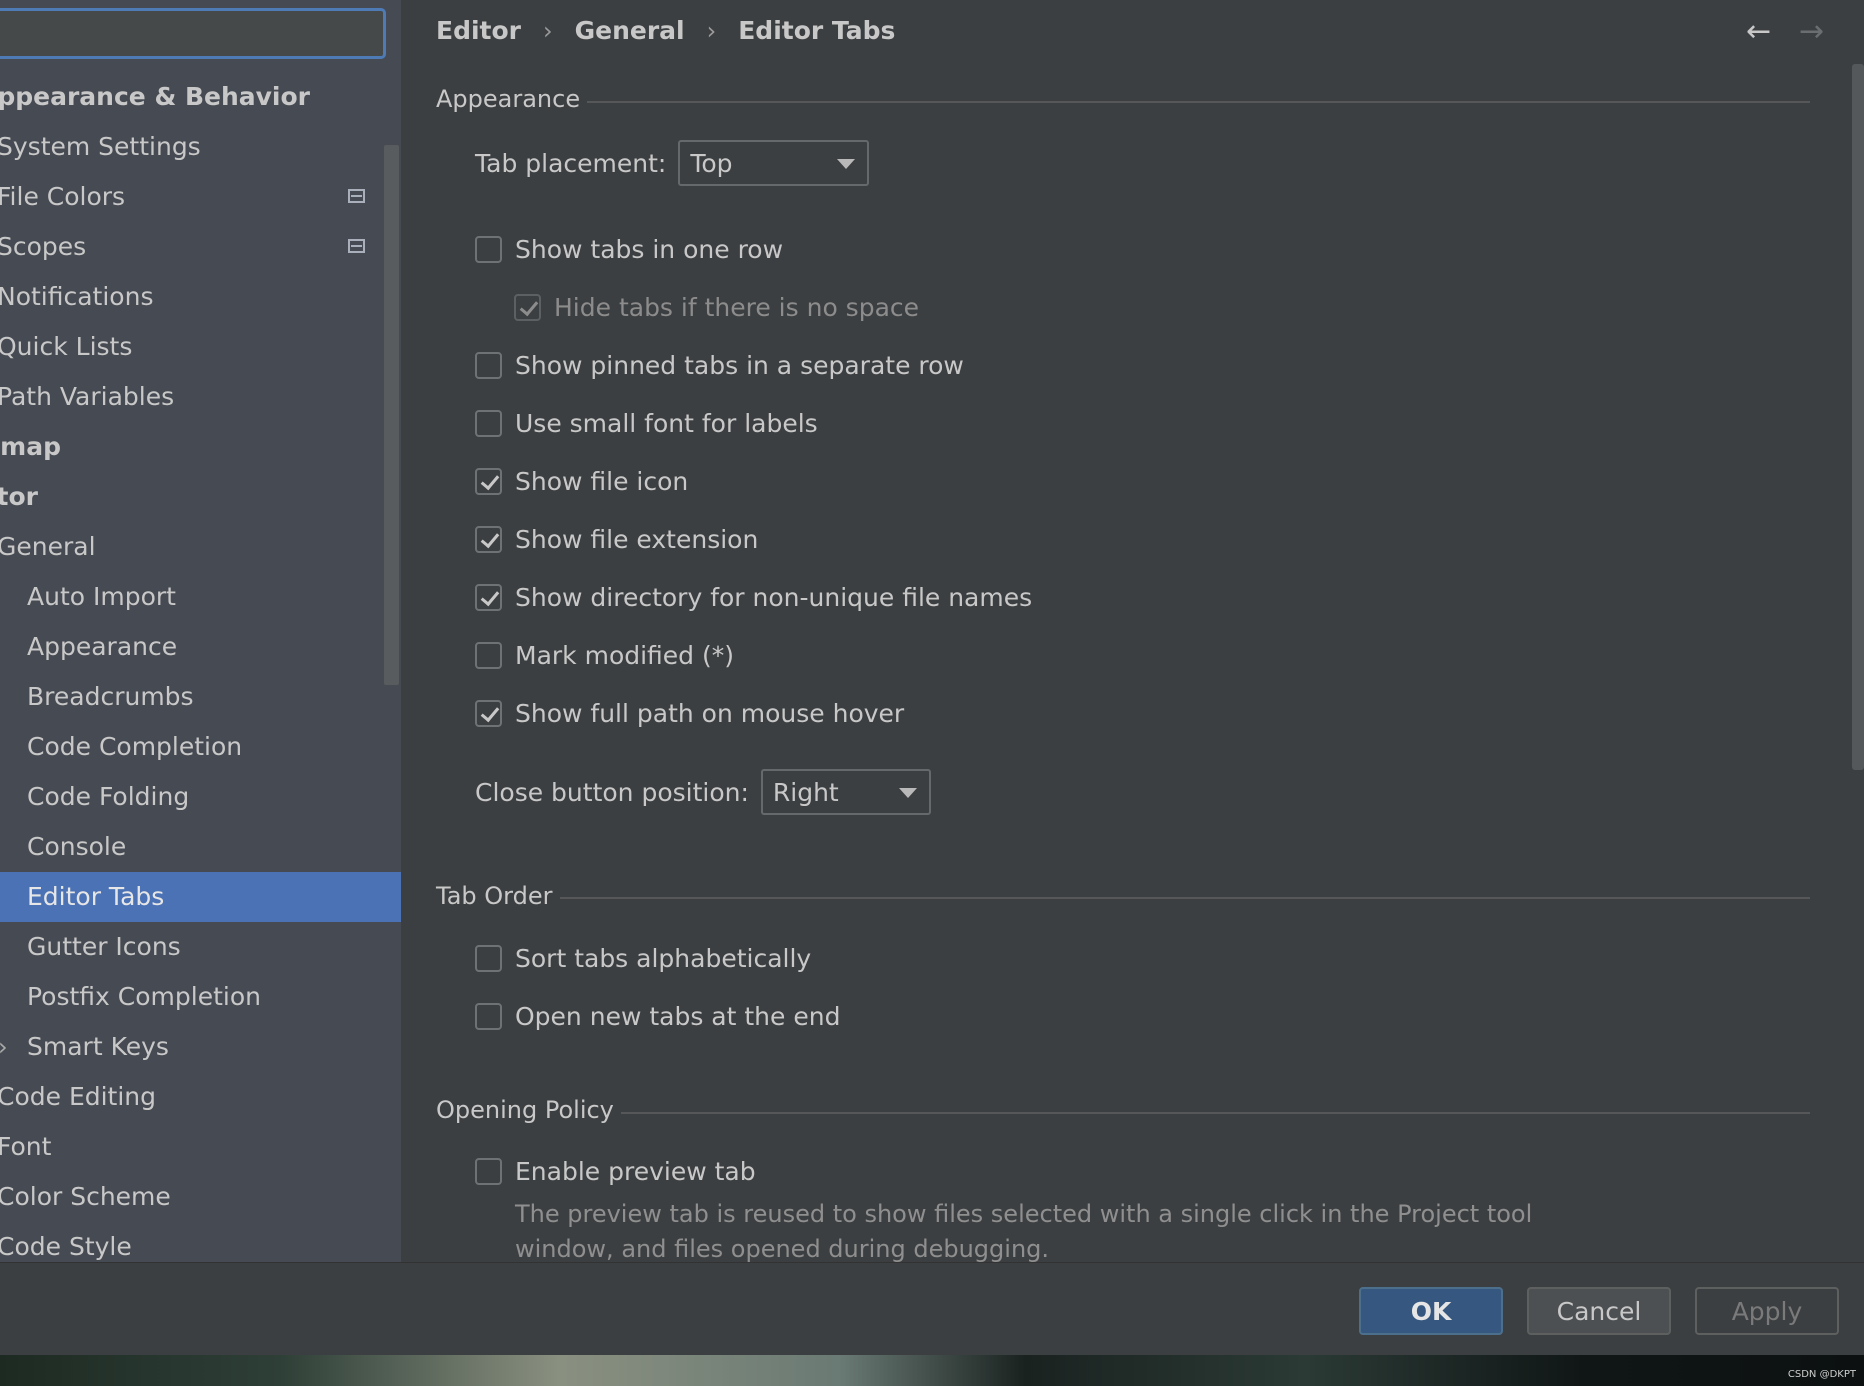 The height and width of the screenshot is (1386, 1864). Describe the element at coordinates (43, 246) in the screenshot. I see `tree-item-label: Scopes` at that location.